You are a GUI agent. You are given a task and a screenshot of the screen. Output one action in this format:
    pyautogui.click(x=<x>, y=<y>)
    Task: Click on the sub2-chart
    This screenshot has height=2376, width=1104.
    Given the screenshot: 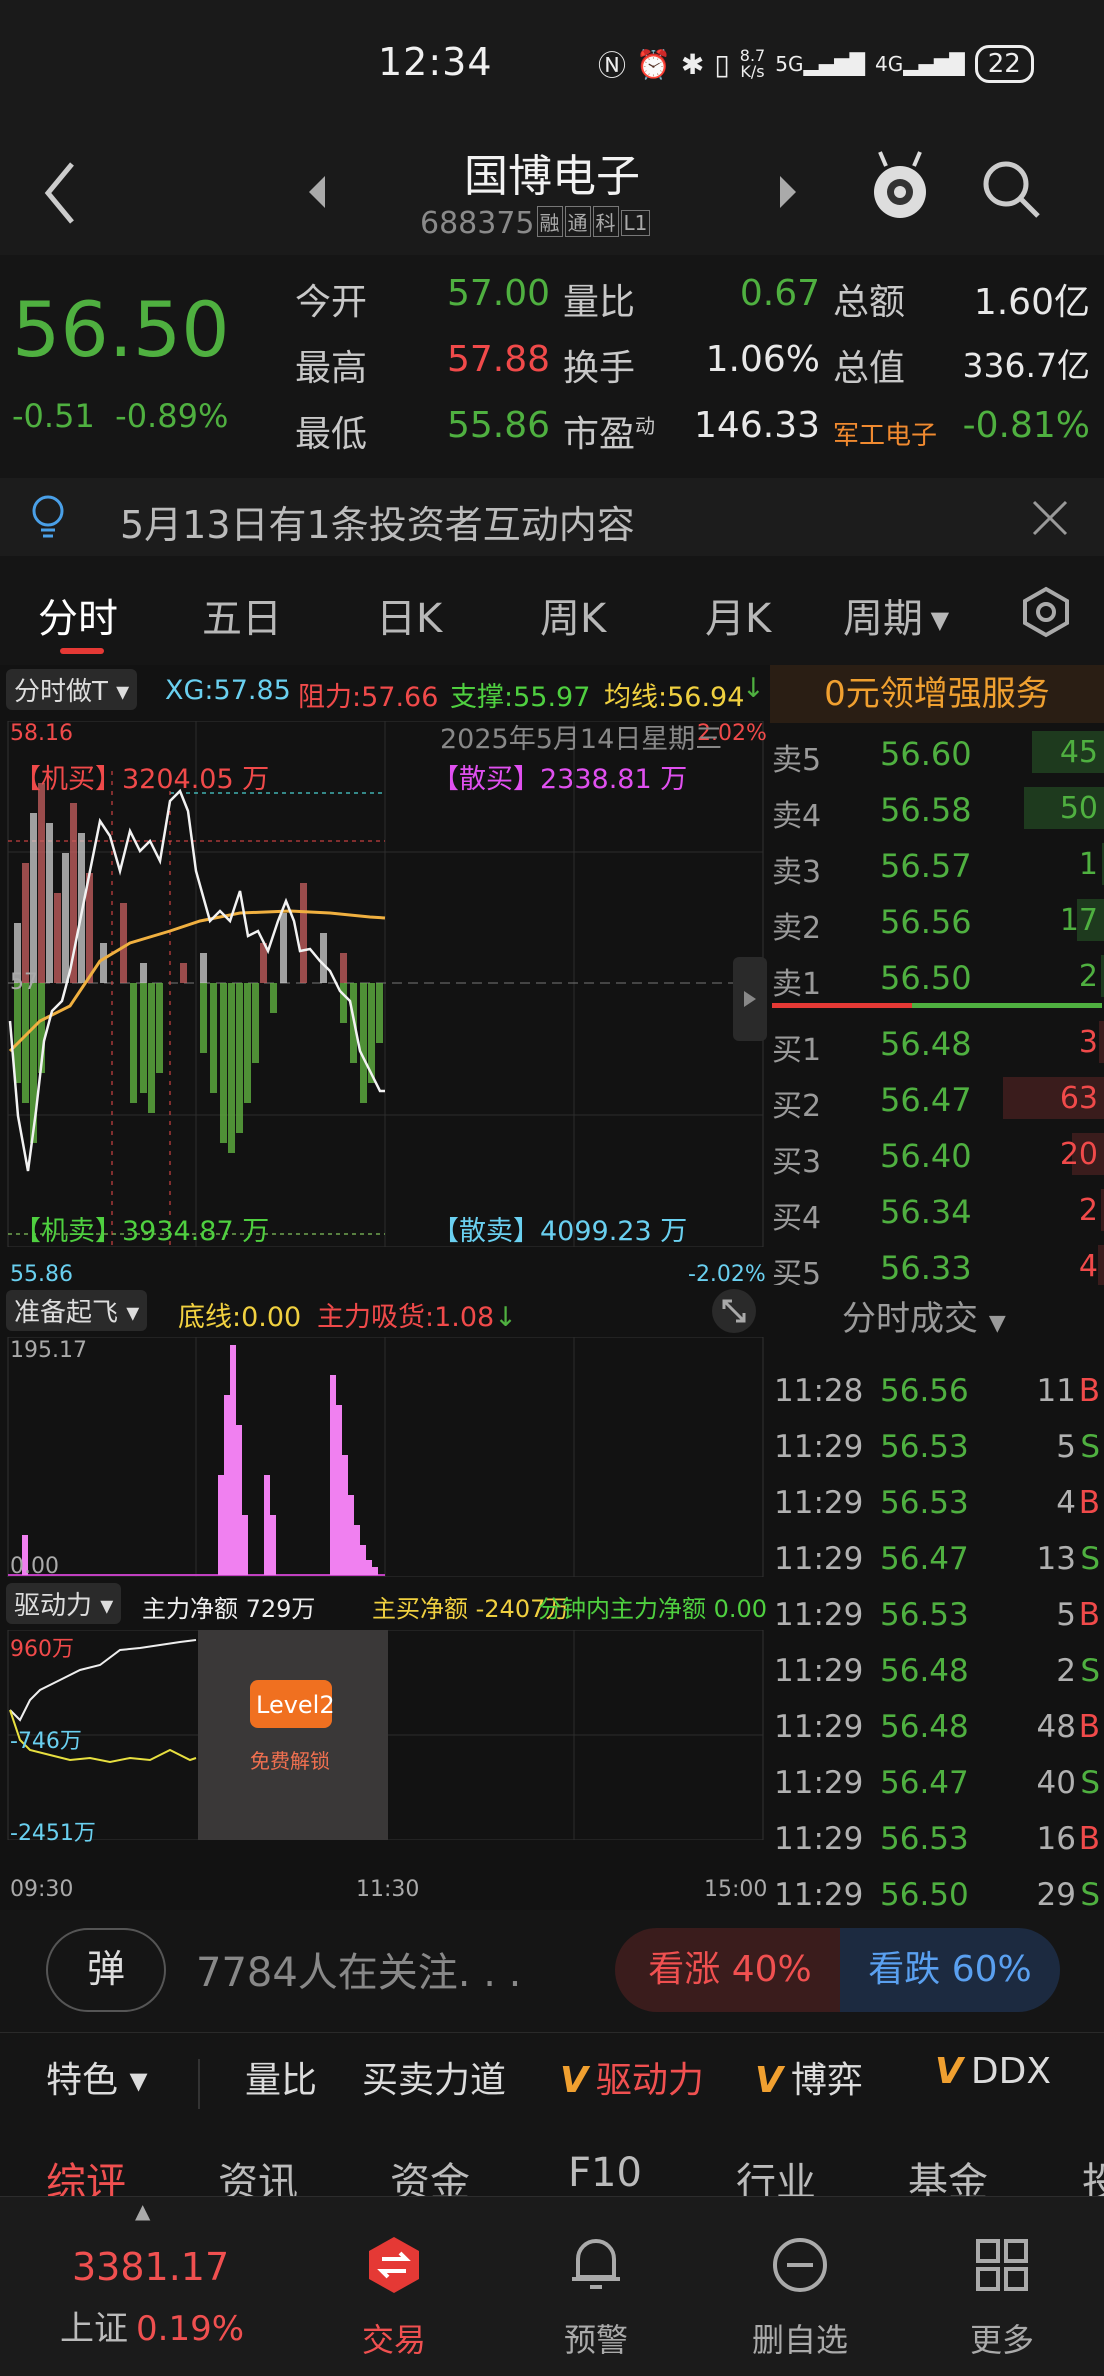 What is the action you would take?
    pyautogui.click(x=385, y=1735)
    